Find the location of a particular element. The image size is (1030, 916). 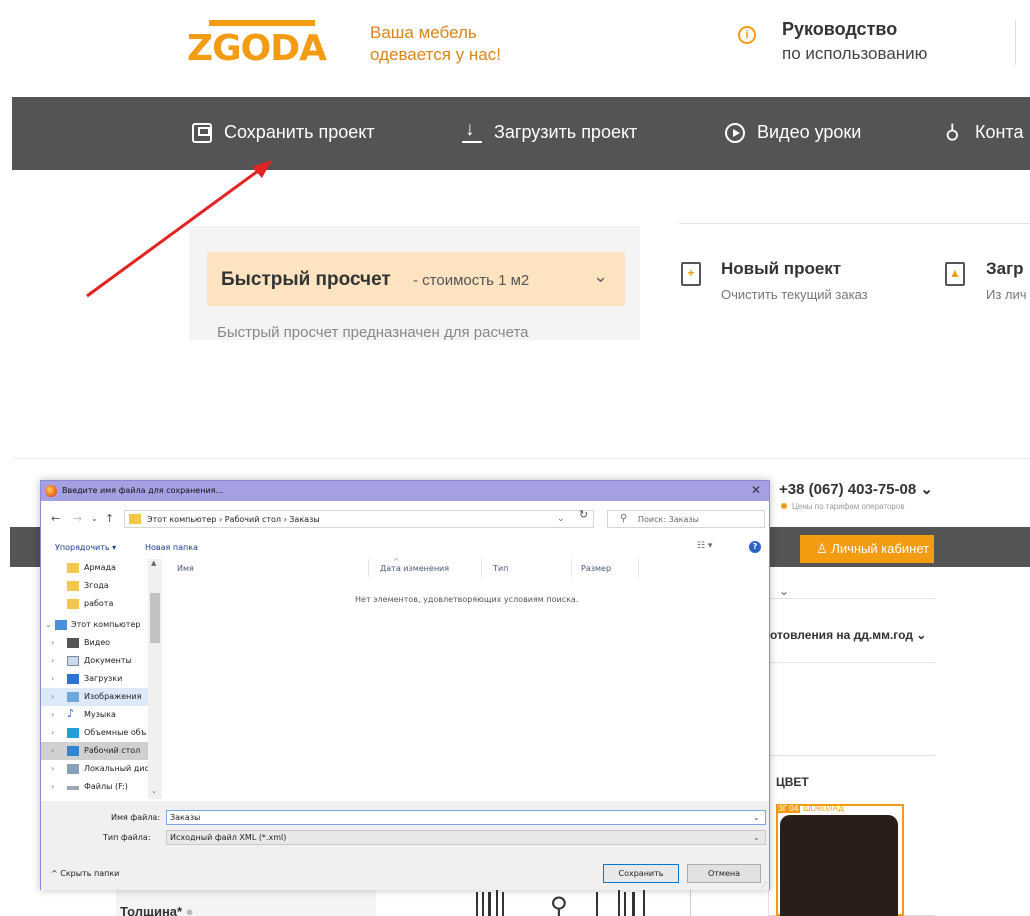

guide-link: Руководство по использованию is located at coordinates (854, 41).